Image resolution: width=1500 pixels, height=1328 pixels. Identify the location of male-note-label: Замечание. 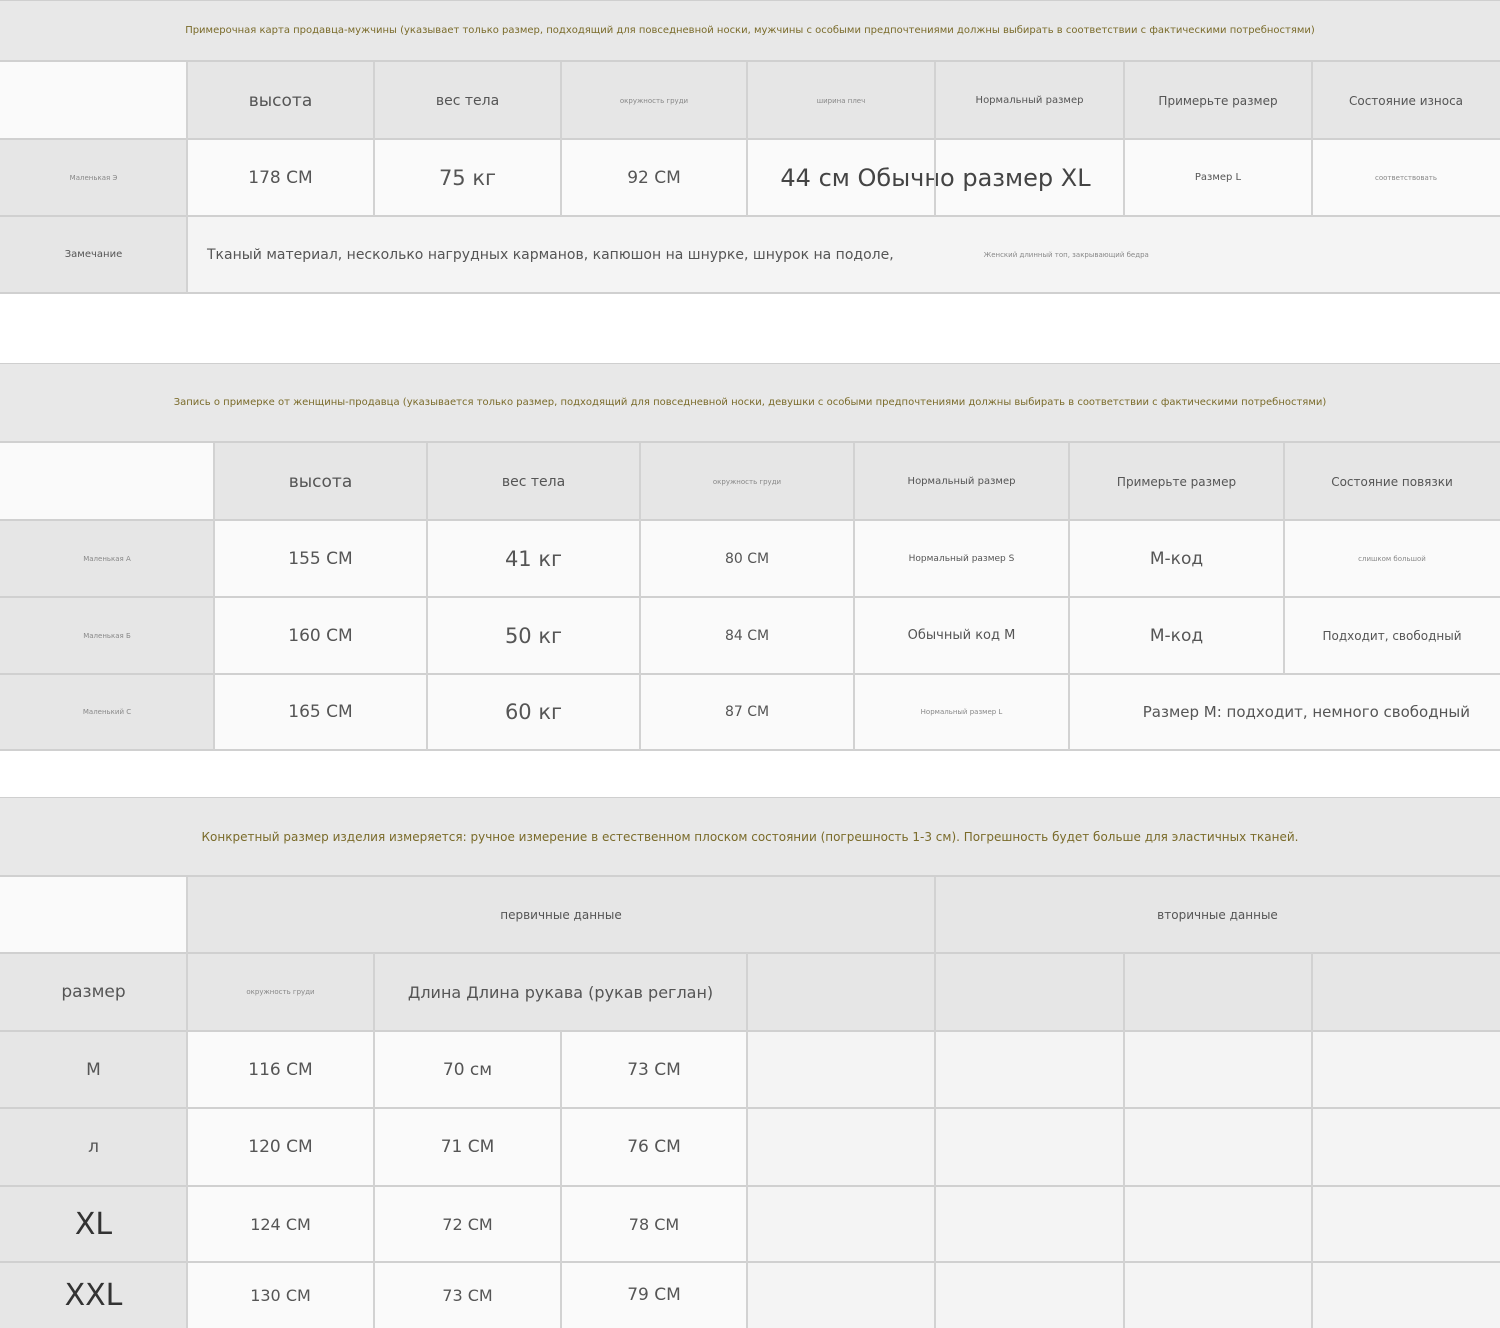
(93, 254).